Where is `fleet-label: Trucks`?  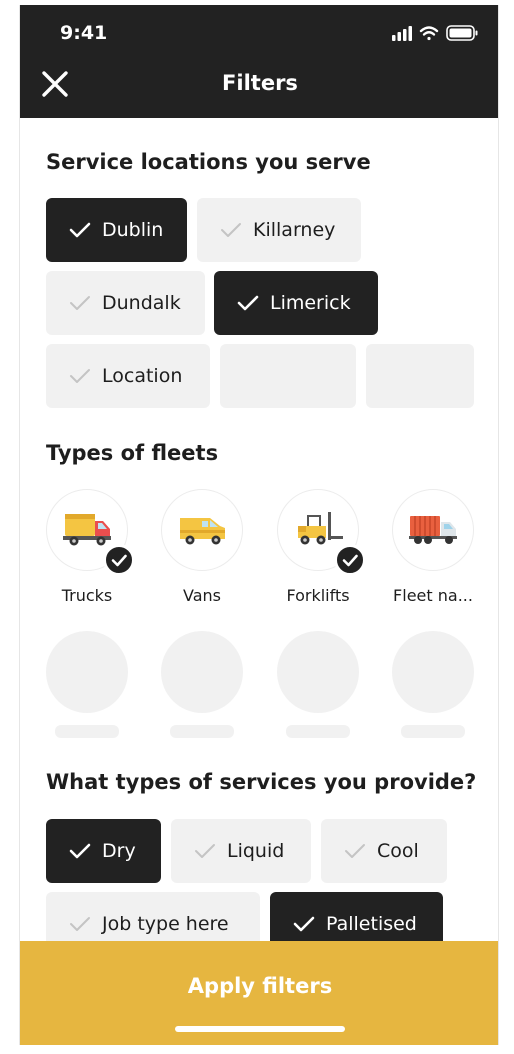
fleet-label: Trucks is located at coordinates (87, 595).